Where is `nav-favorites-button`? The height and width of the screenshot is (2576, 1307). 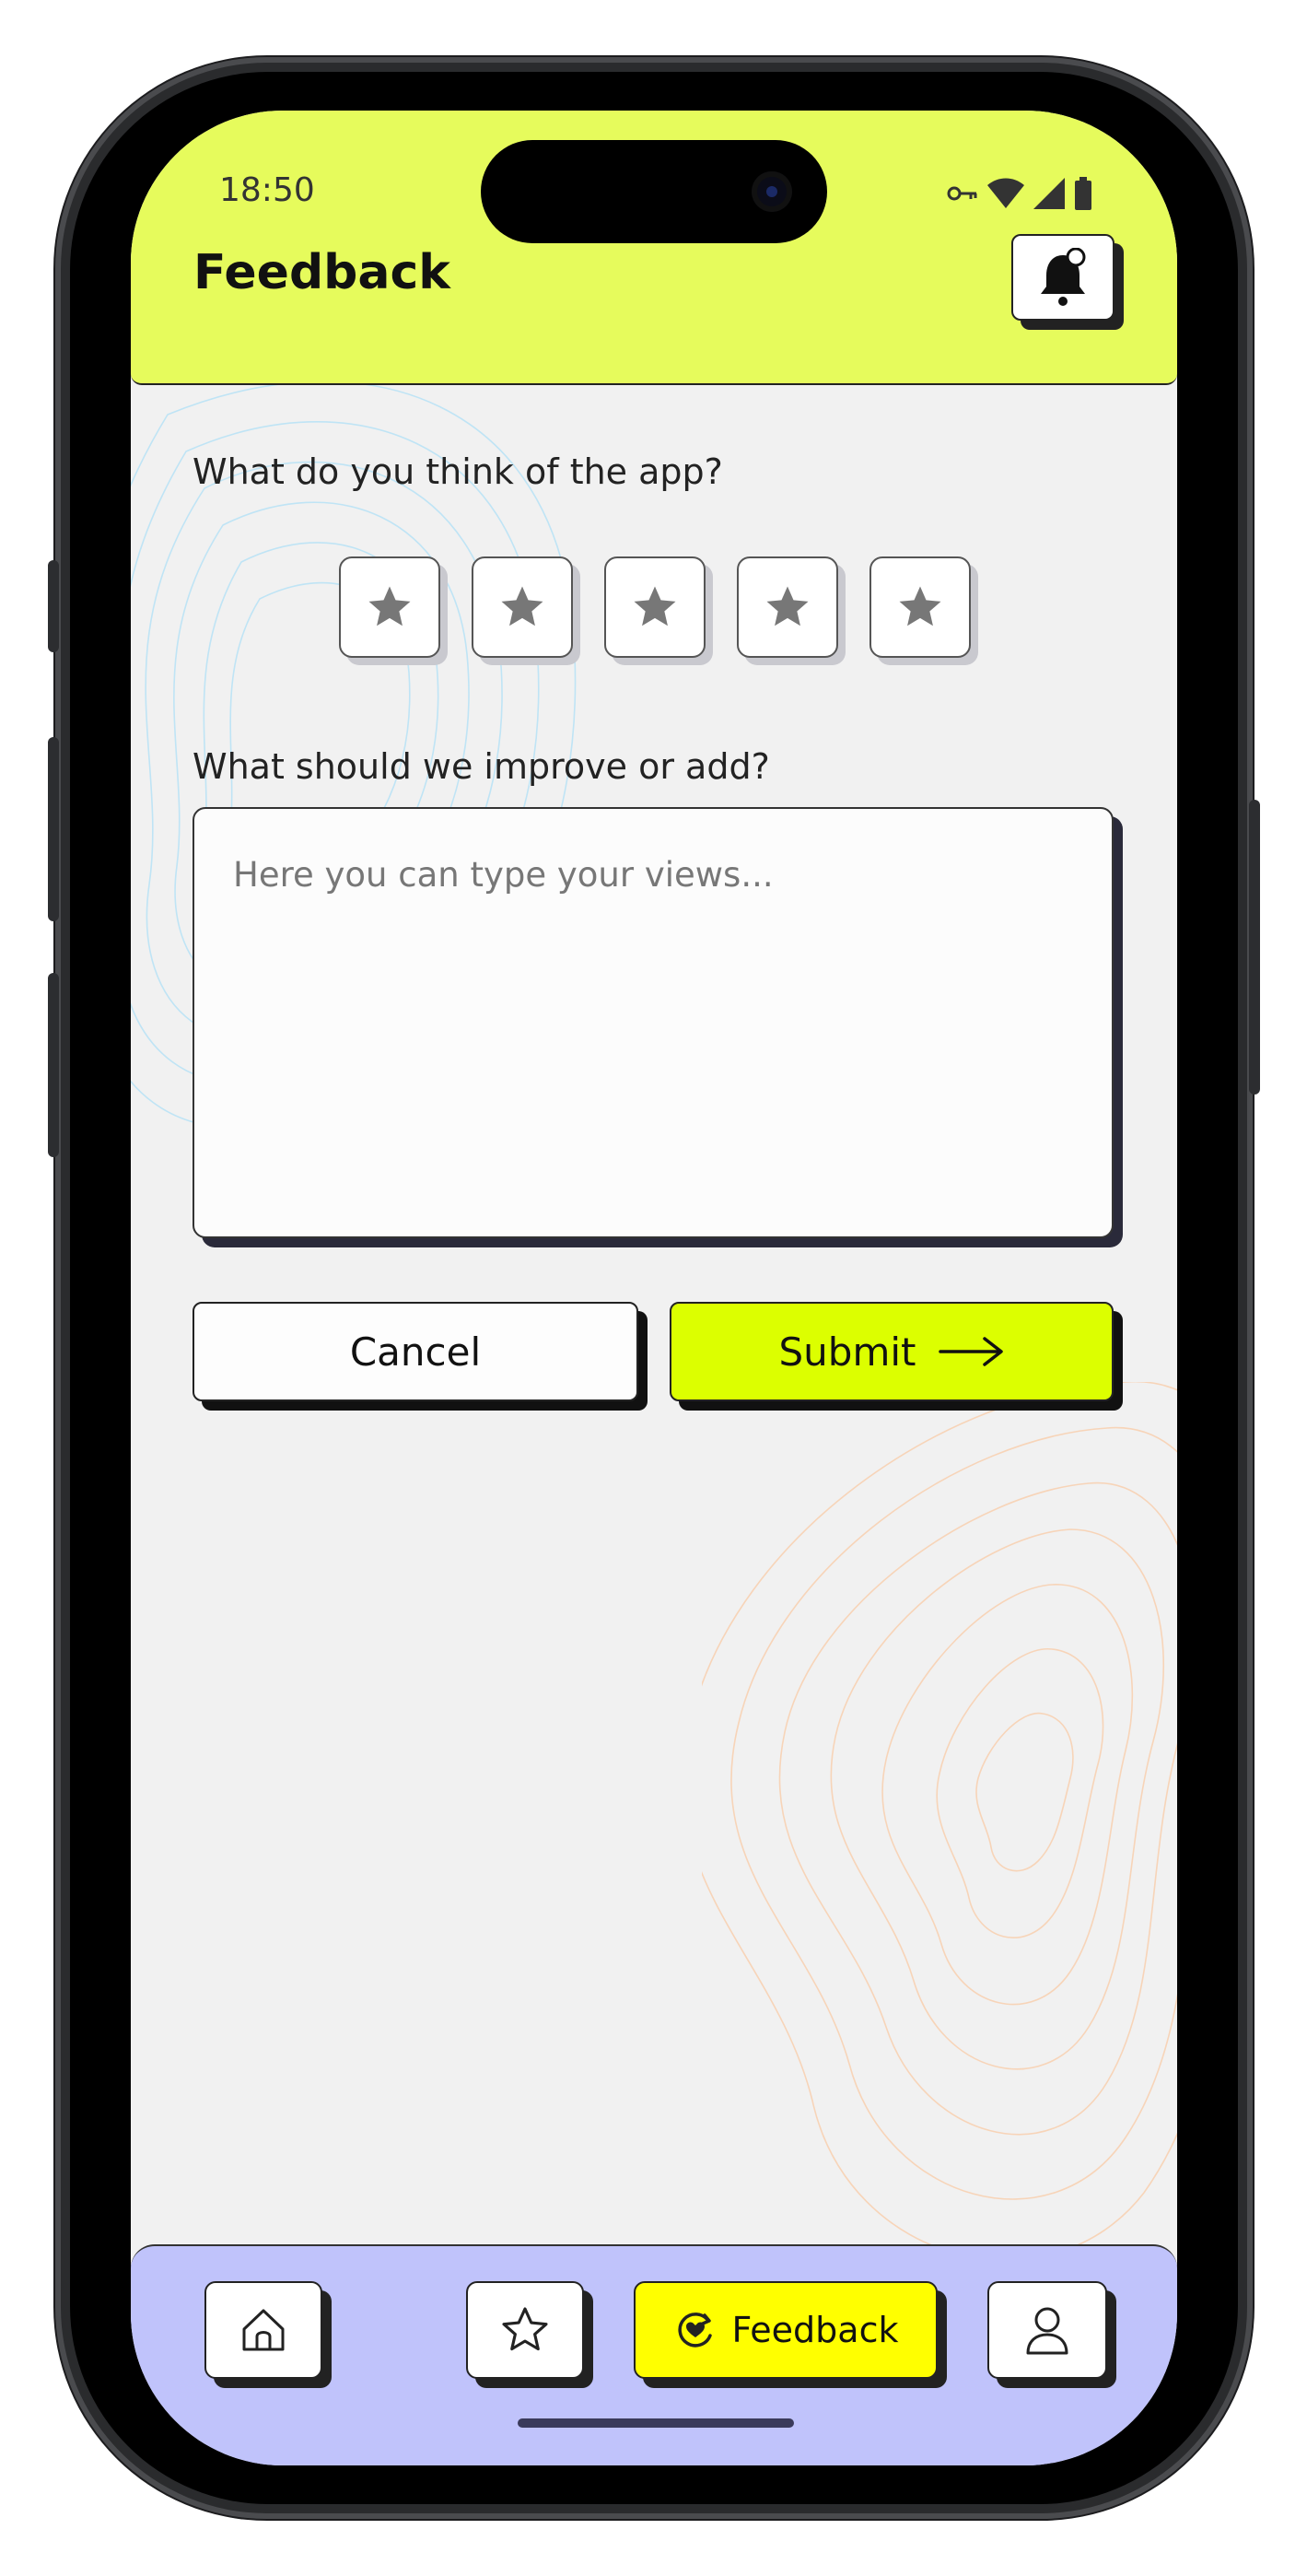 nav-favorites-button is located at coordinates (525, 2330).